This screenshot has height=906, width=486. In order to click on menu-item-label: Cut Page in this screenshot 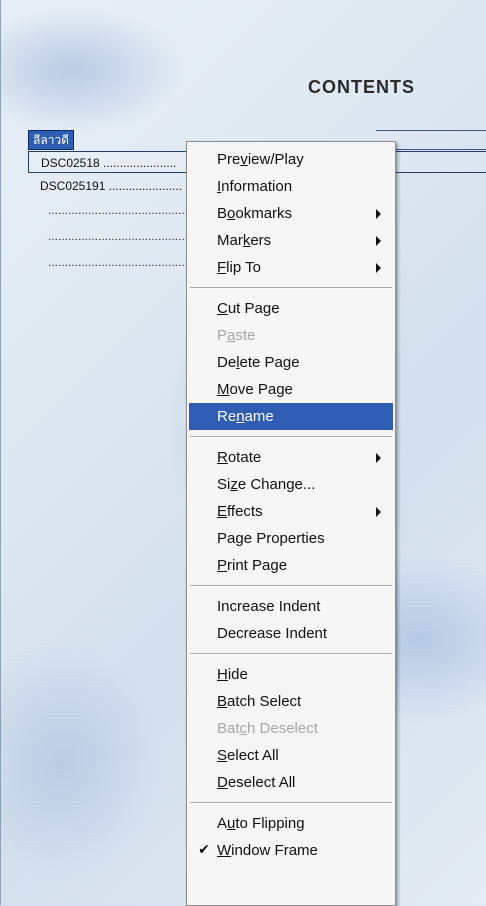, I will do `click(248, 308)`.